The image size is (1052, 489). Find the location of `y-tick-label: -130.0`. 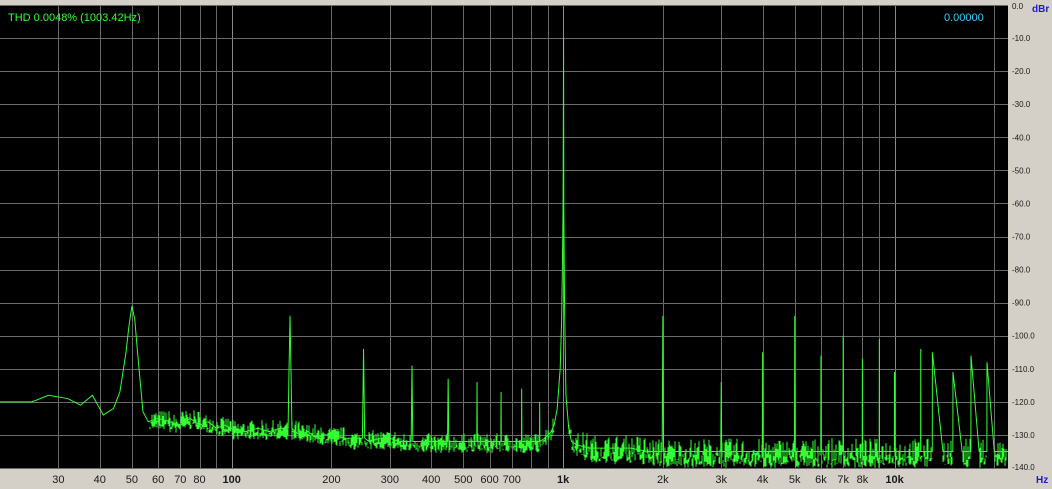

y-tick-label: -130.0 is located at coordinates (1023, 435).